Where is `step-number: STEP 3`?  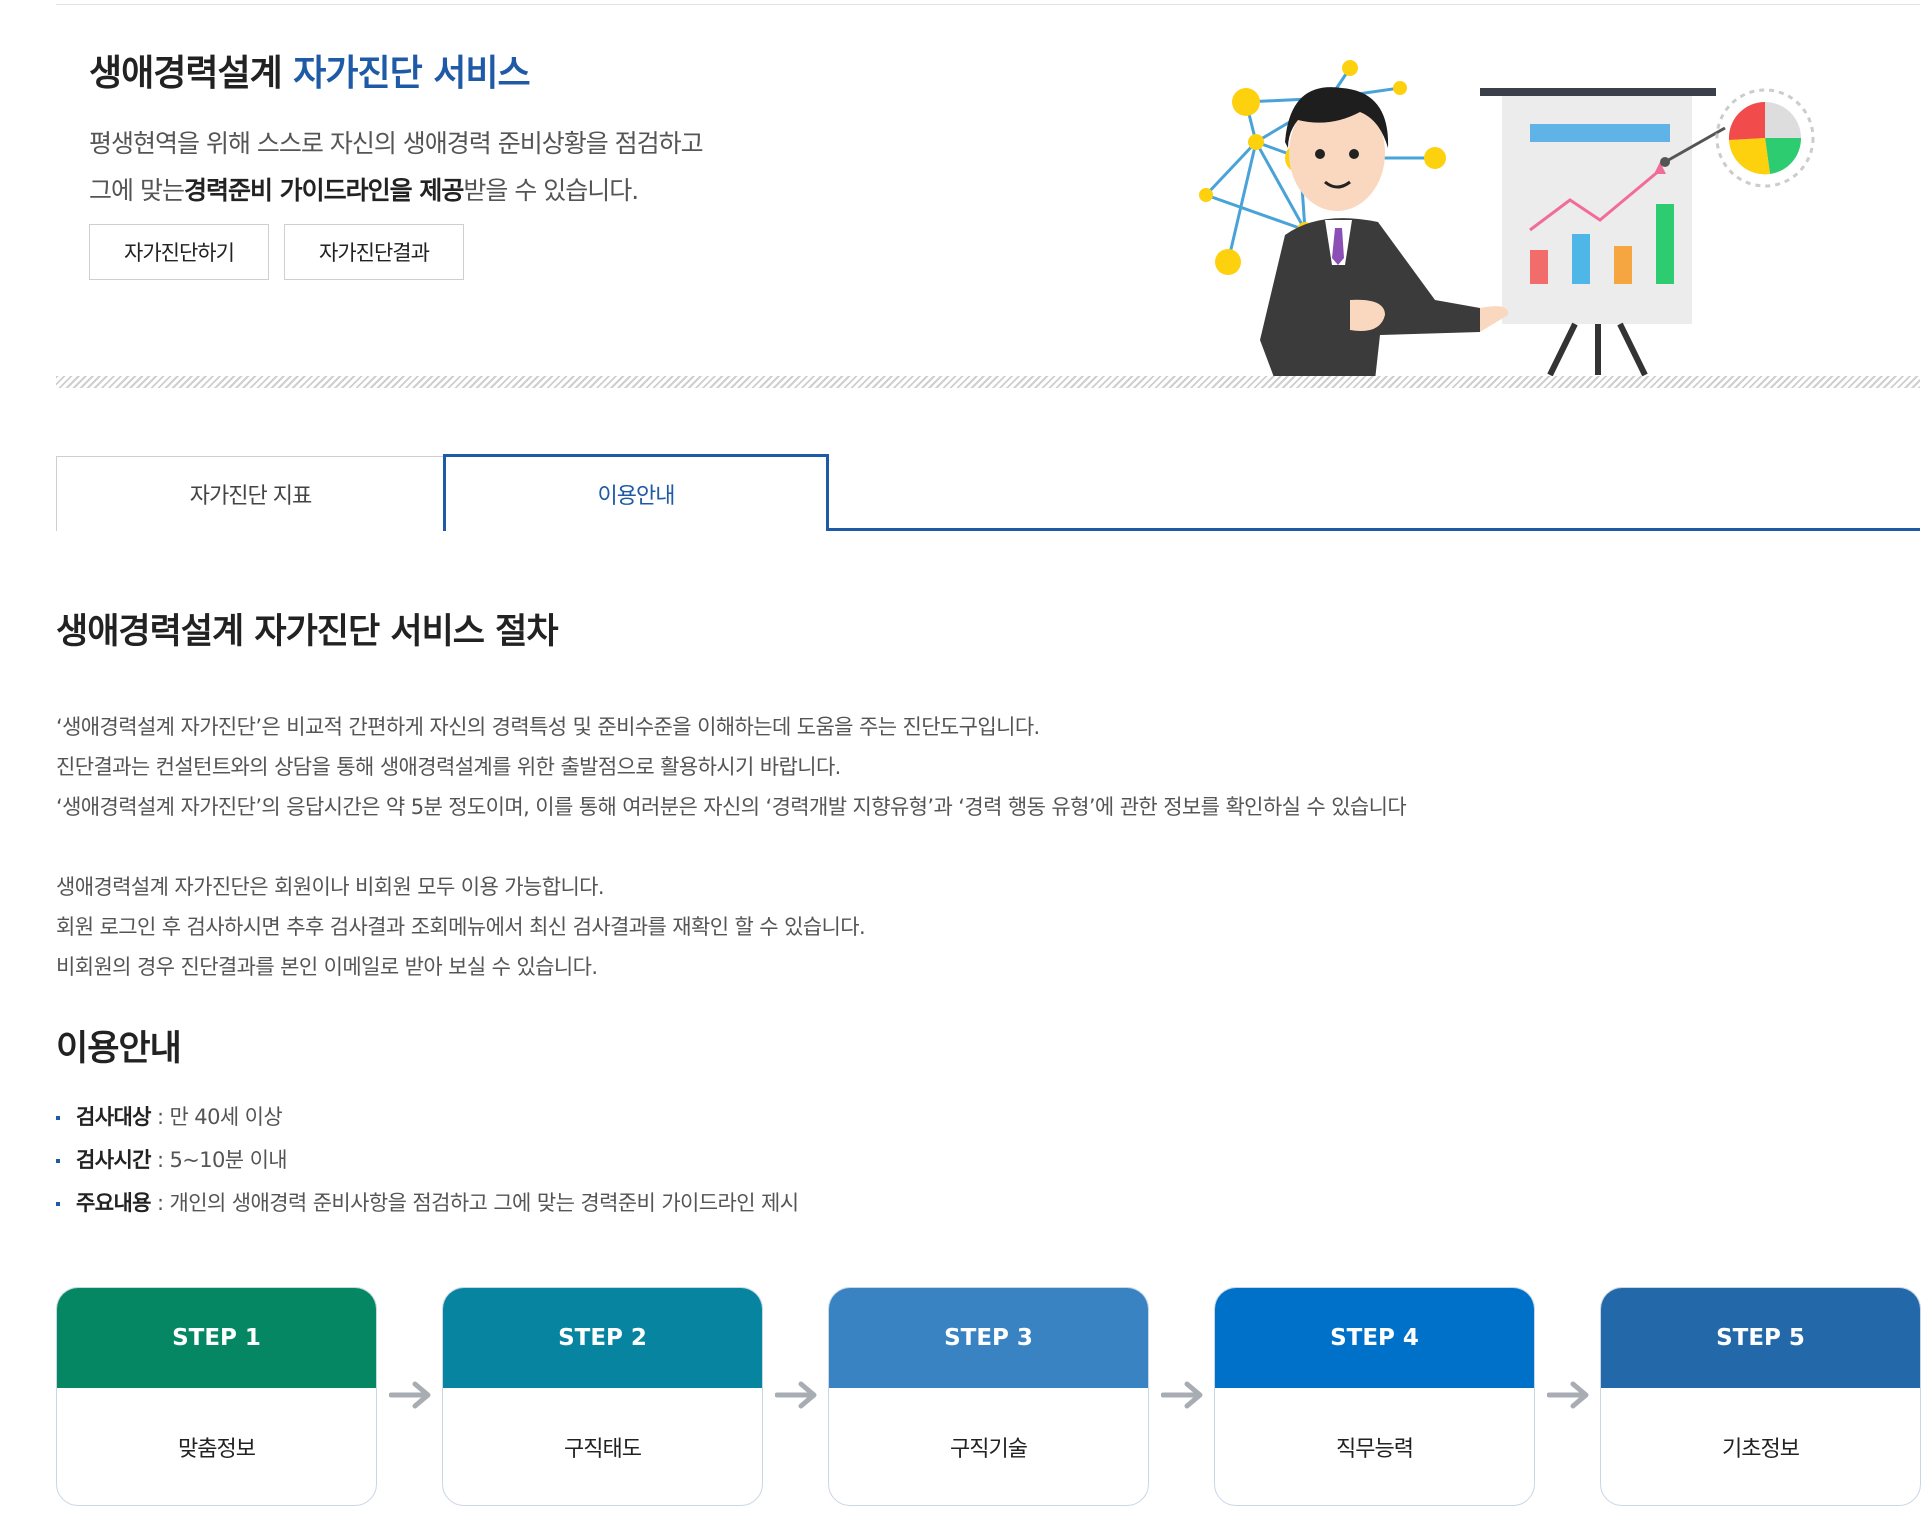 step-number: STEP 3 is located at coordinates (988, 1338).